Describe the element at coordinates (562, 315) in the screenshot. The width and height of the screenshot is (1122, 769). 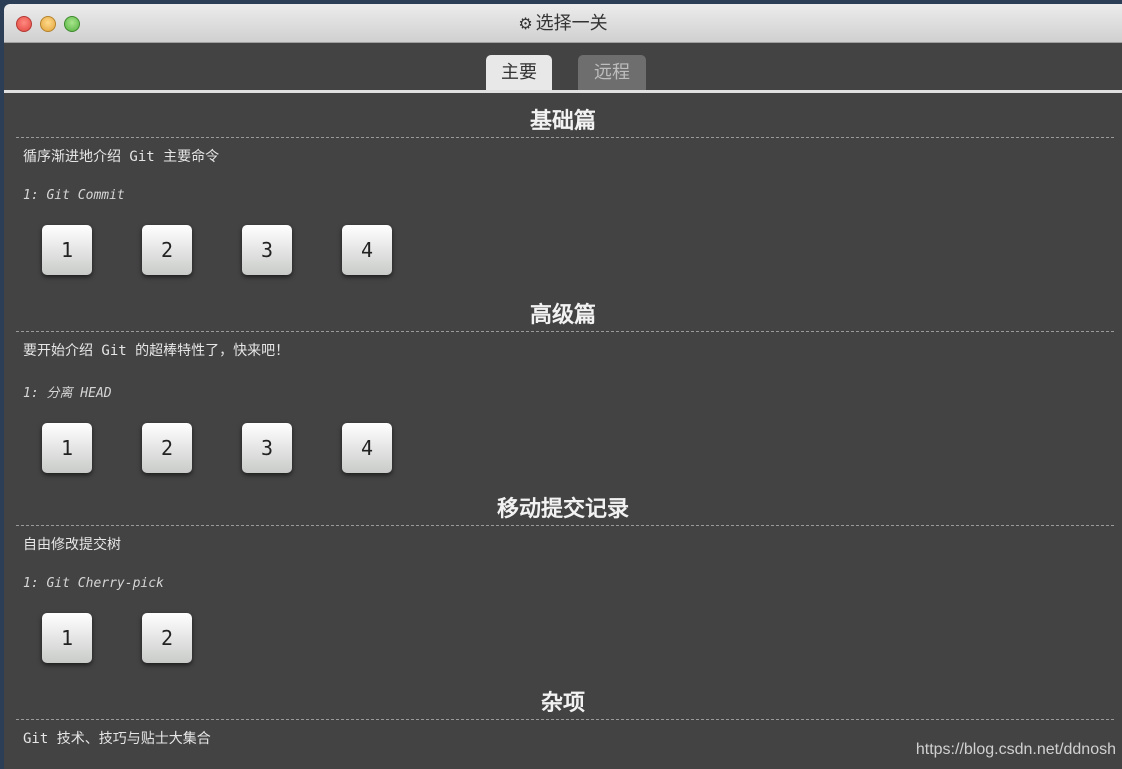
I see `section-title: 高级篇` at that location.